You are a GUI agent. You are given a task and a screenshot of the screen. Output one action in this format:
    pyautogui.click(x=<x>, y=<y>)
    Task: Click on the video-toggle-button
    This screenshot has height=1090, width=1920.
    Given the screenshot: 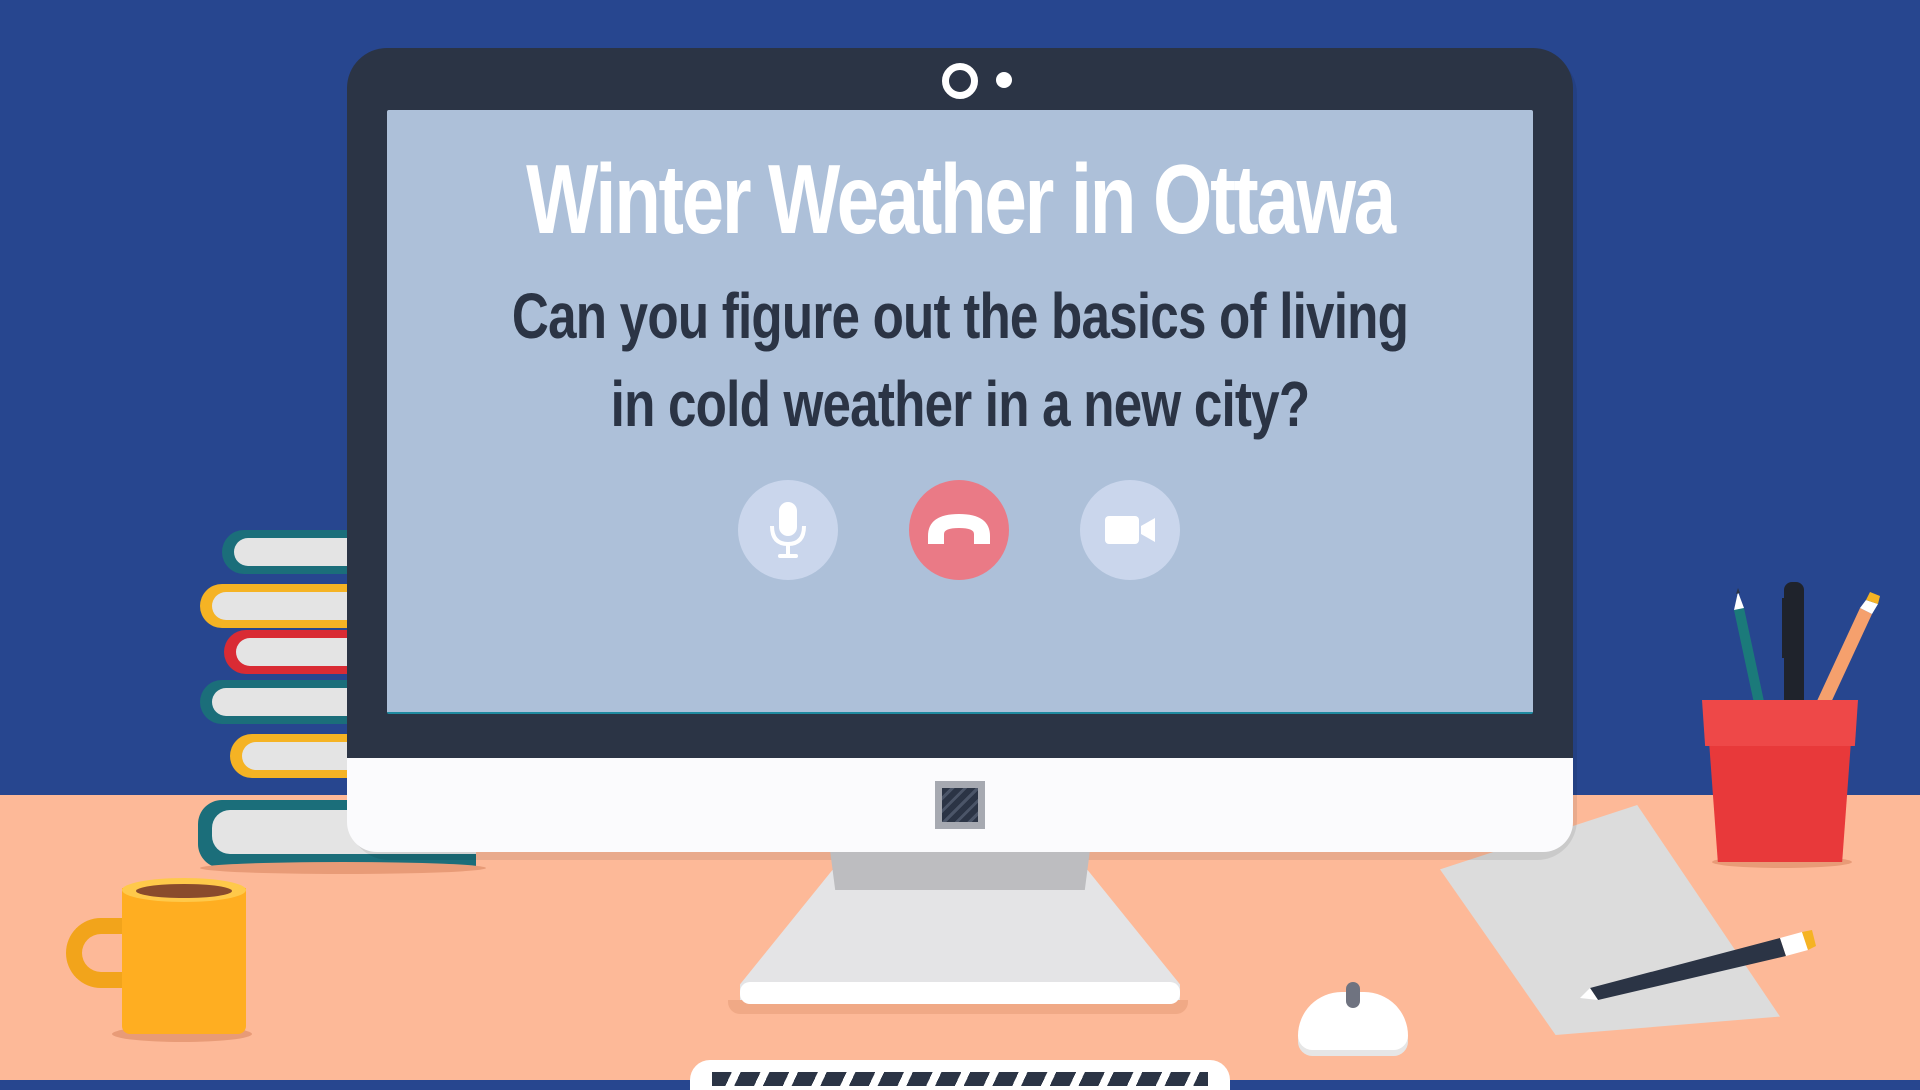 What is the action you would take?
    pyautogui.click(x=1130, y=530)
    